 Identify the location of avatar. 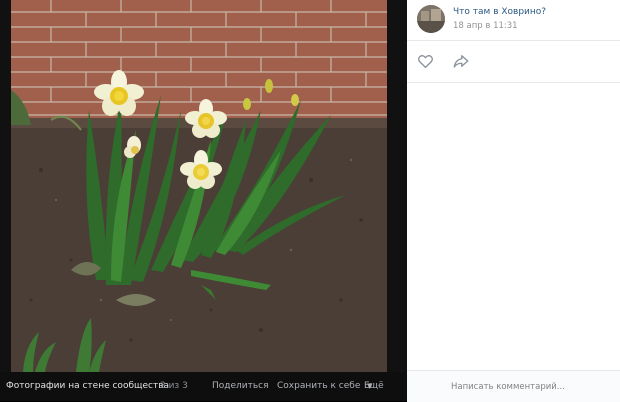
(431, 19).